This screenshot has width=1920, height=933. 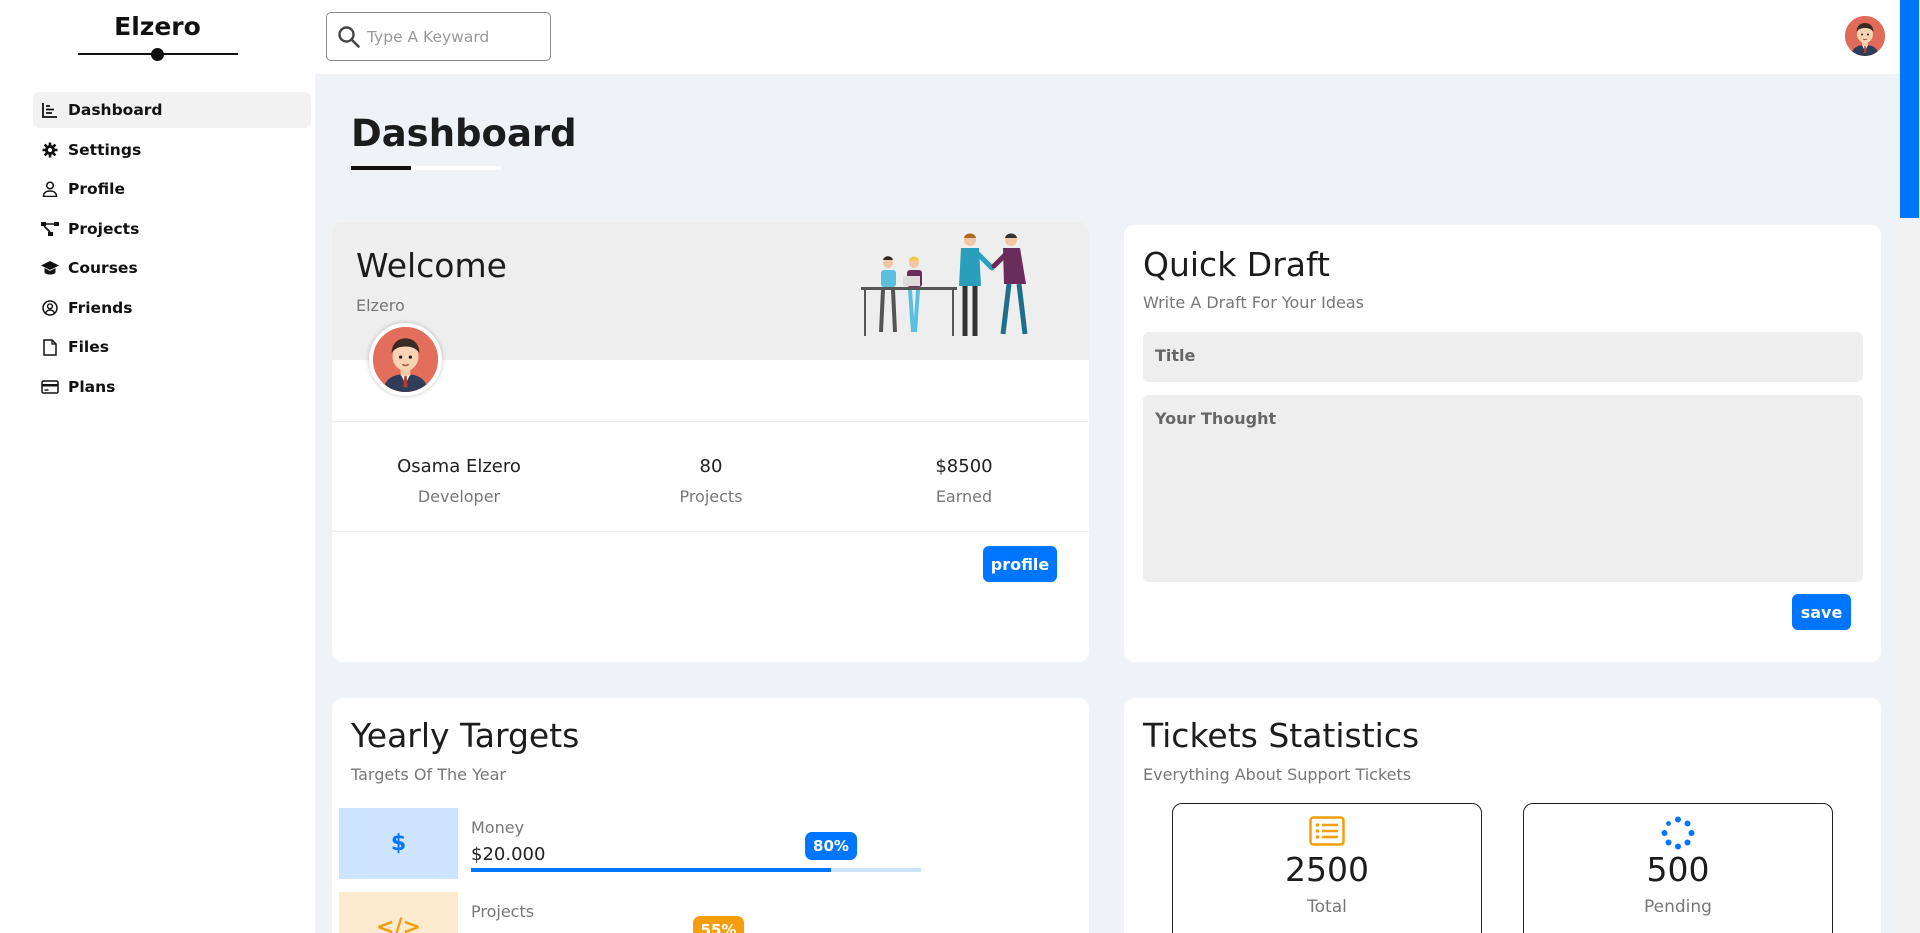 I want to click on target-percent-badge: 80%, so click(x=831, y=846).